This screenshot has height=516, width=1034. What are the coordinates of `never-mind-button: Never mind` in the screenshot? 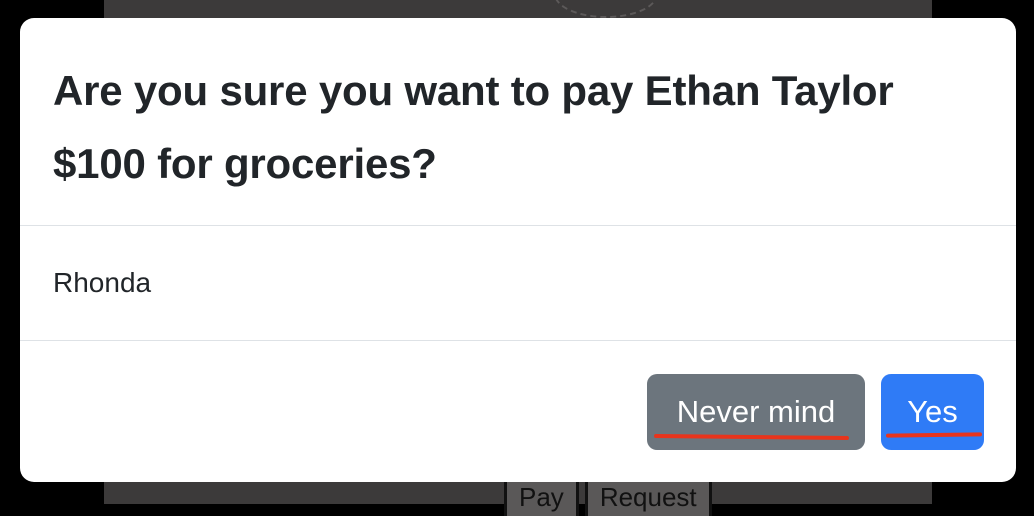 It's located at (756, 412).